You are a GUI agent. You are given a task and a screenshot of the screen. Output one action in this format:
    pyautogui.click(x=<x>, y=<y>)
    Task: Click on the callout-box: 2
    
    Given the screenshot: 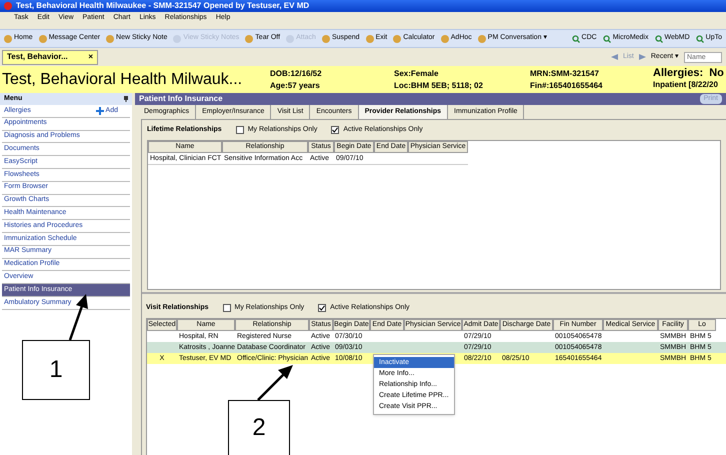 What is the action you would take?
    pyautogui.click(x=259, y=427)
    